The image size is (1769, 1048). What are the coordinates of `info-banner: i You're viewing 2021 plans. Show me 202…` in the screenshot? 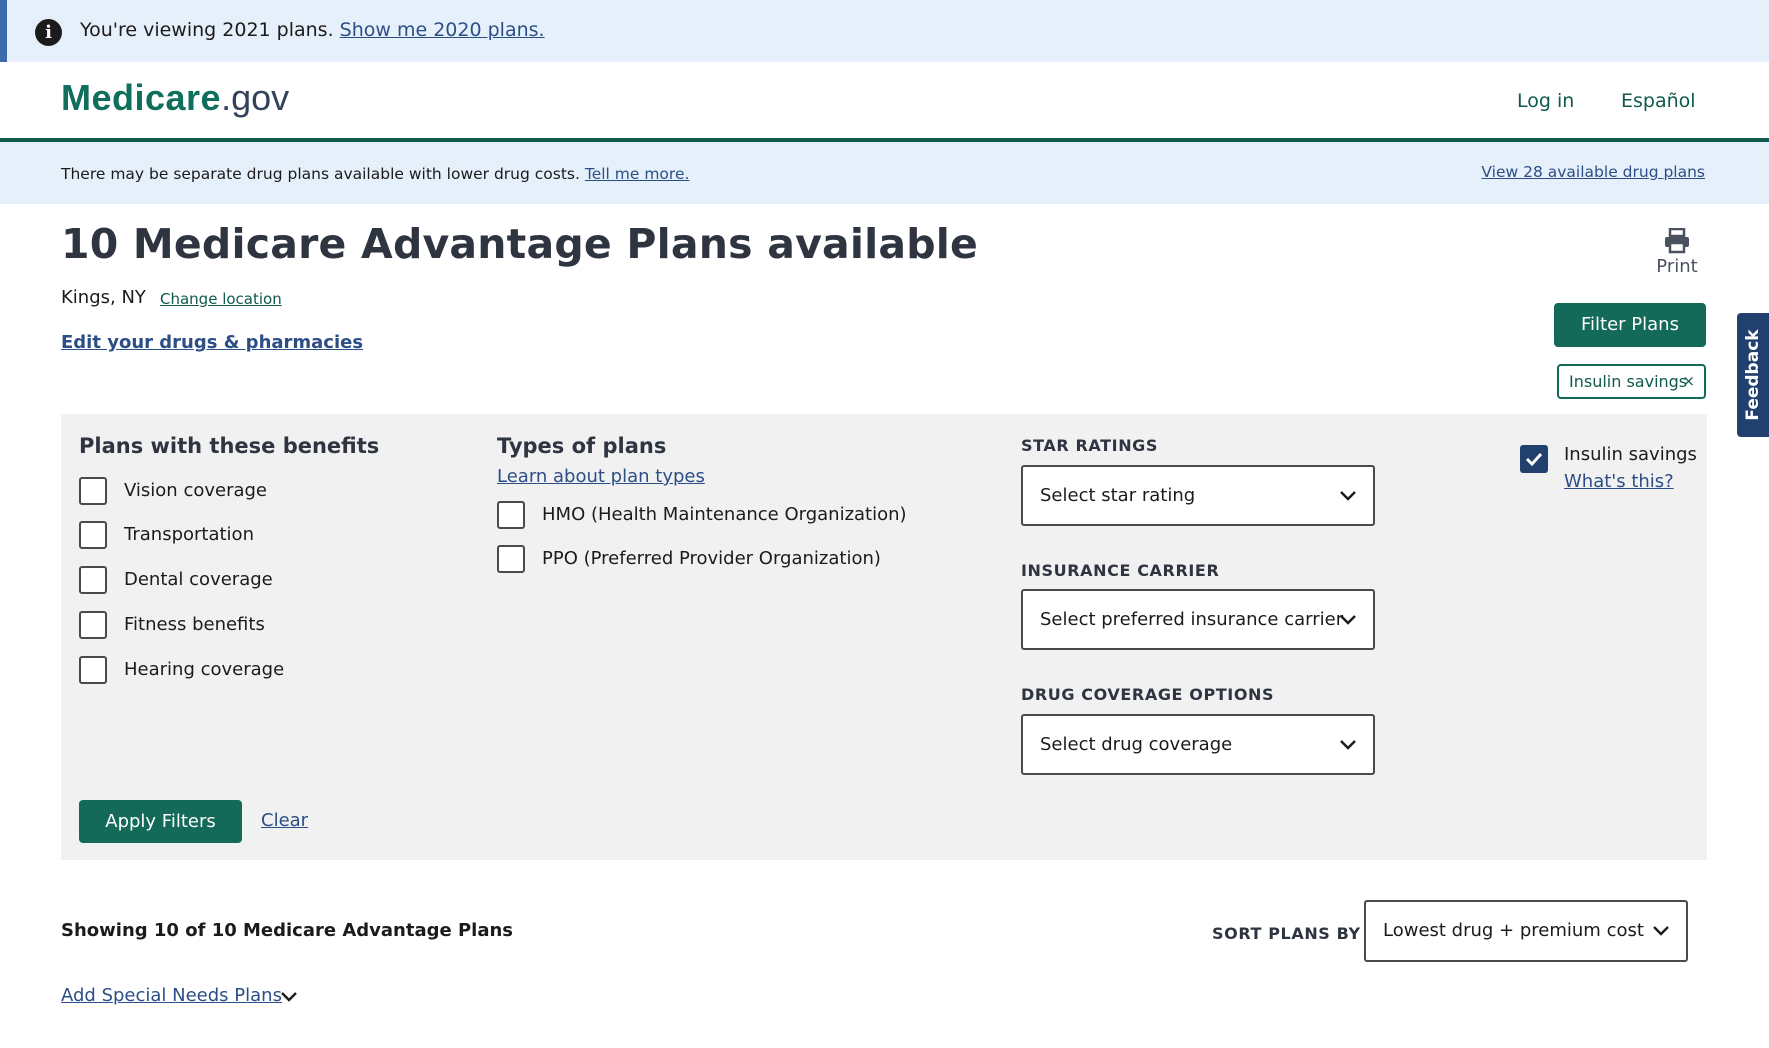 It's located at (884, 31).